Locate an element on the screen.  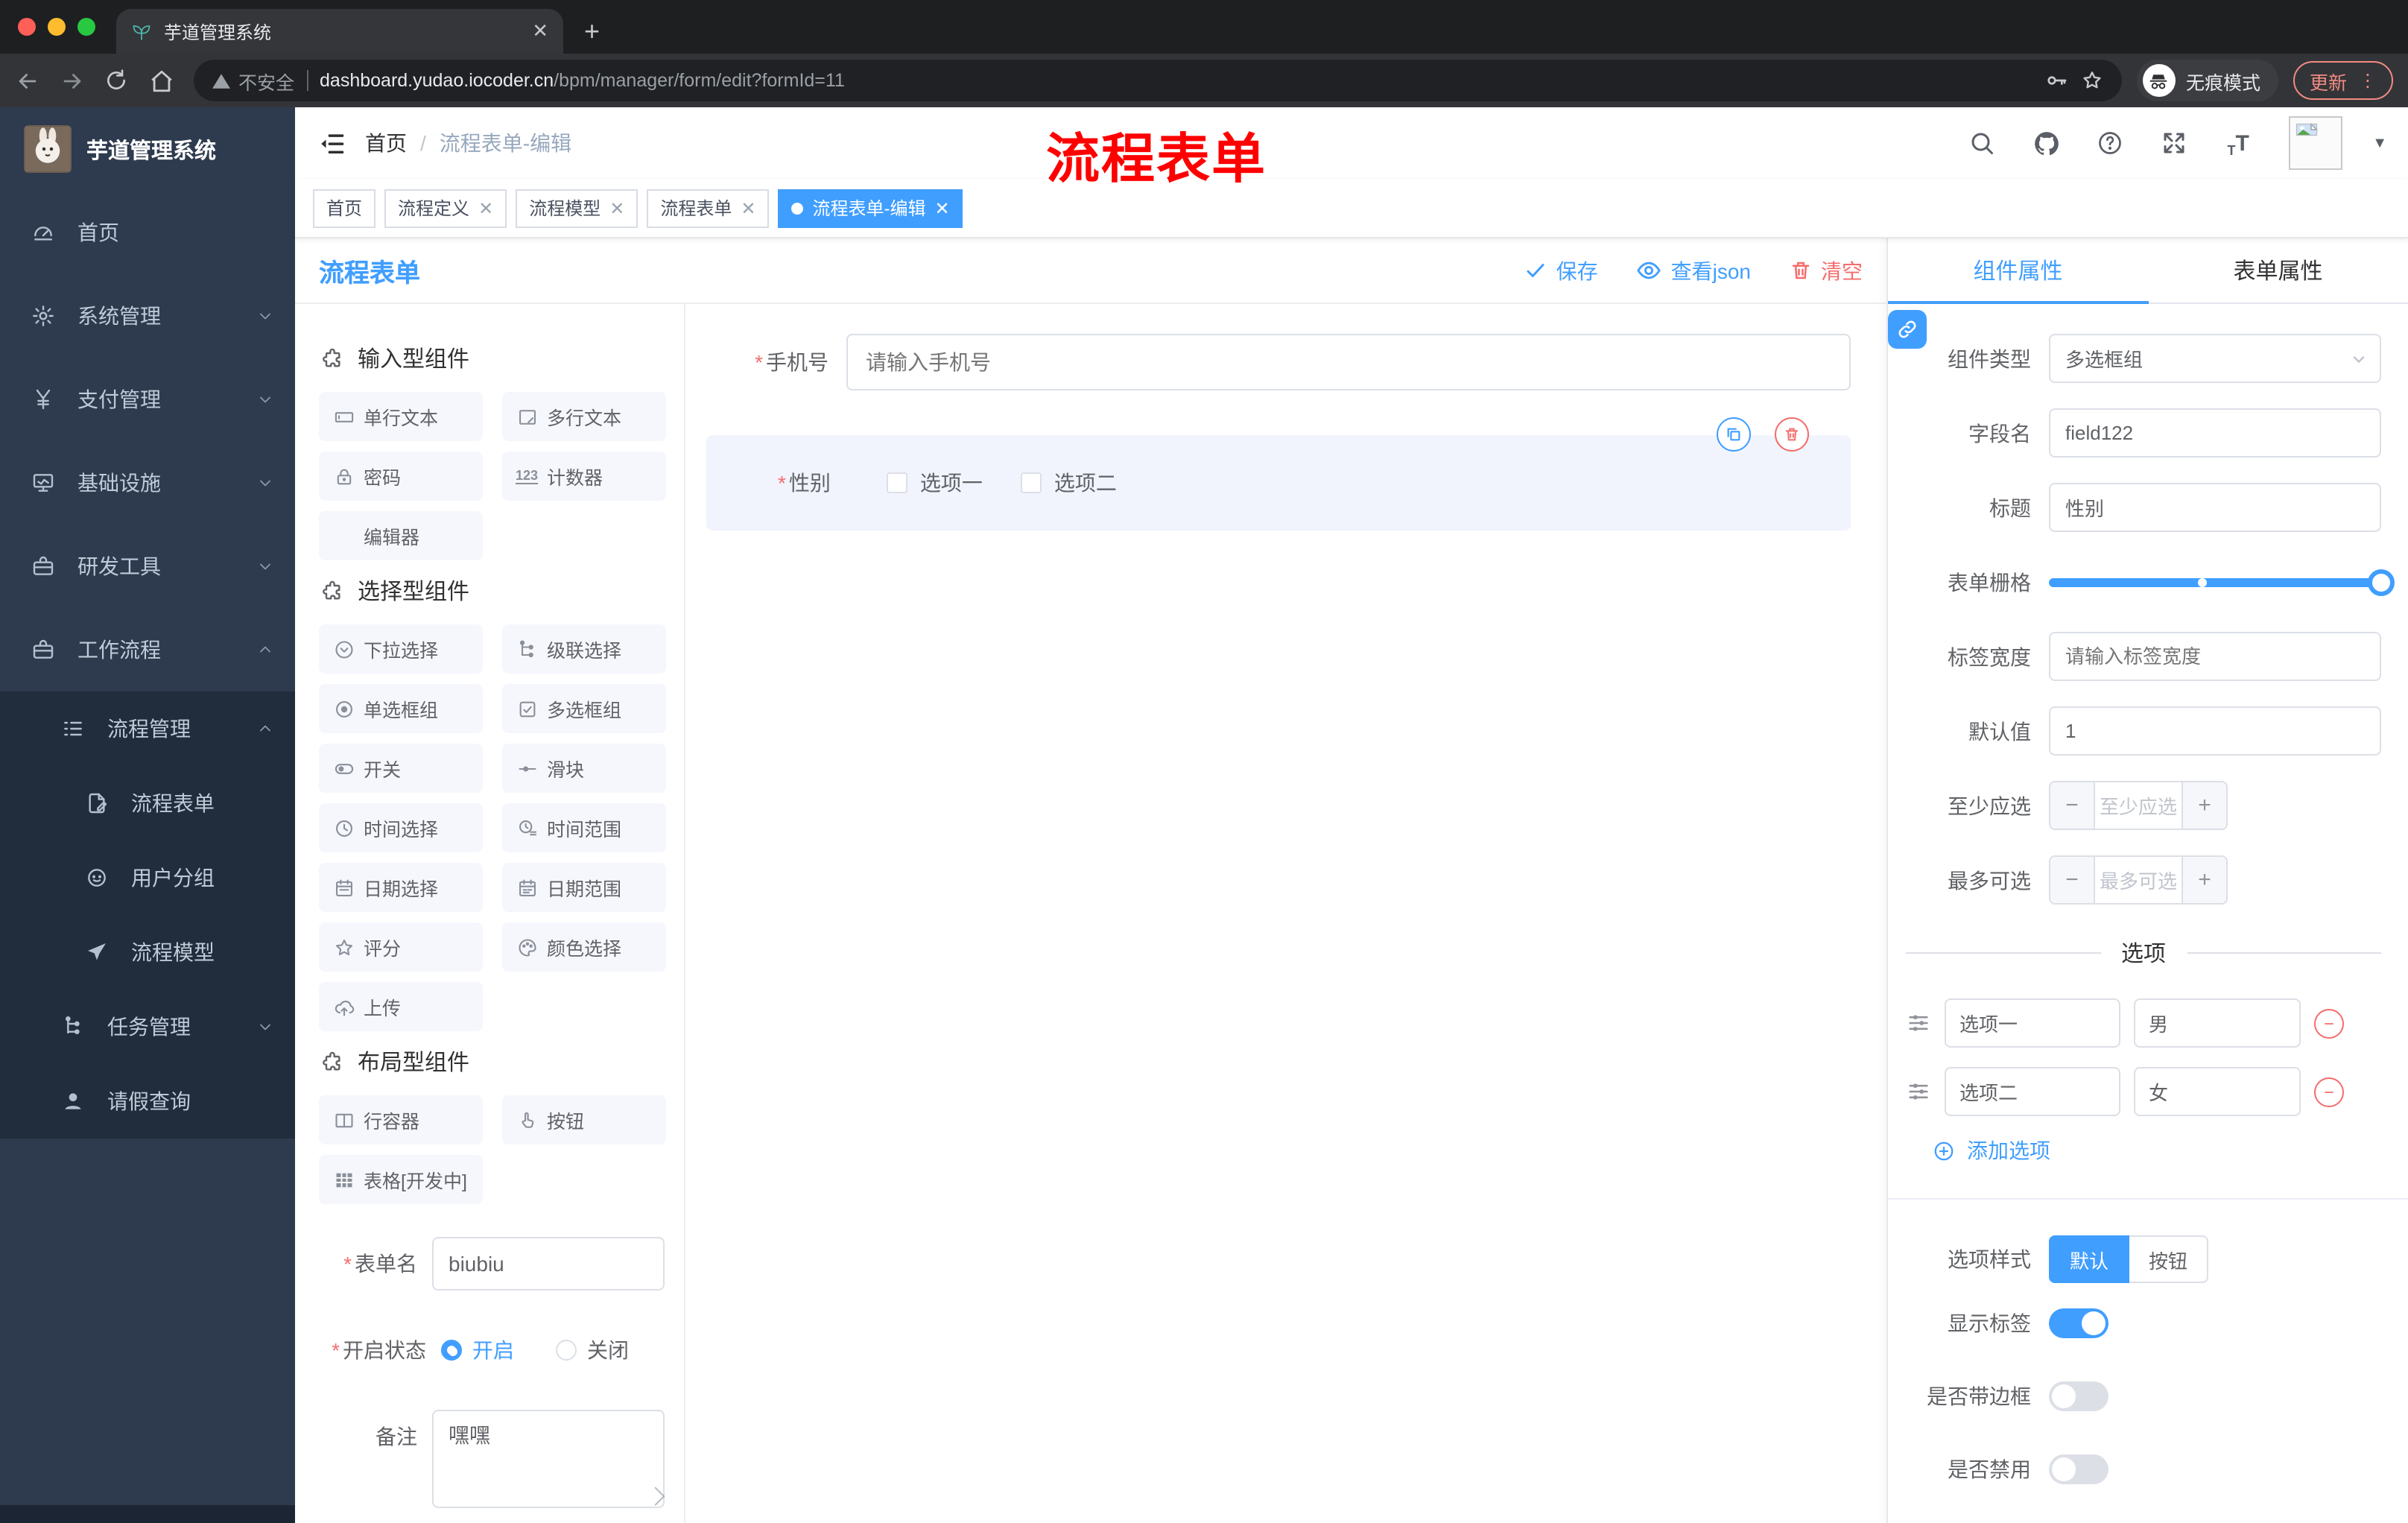
component-下拉选择: 下拉选择 is located at coordinates (401, 649).